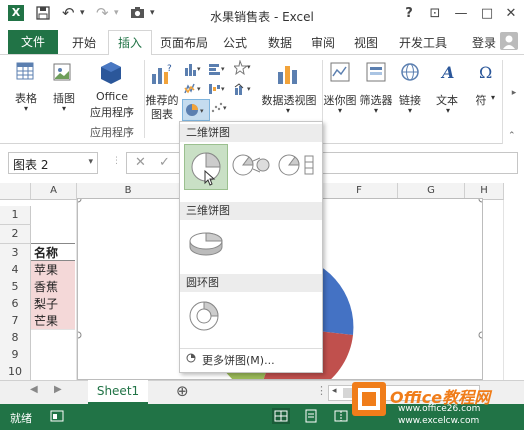 This screenshot has width=524, height=430. I want to click on watermark-url1: www.office26.com, so click(439, 409).